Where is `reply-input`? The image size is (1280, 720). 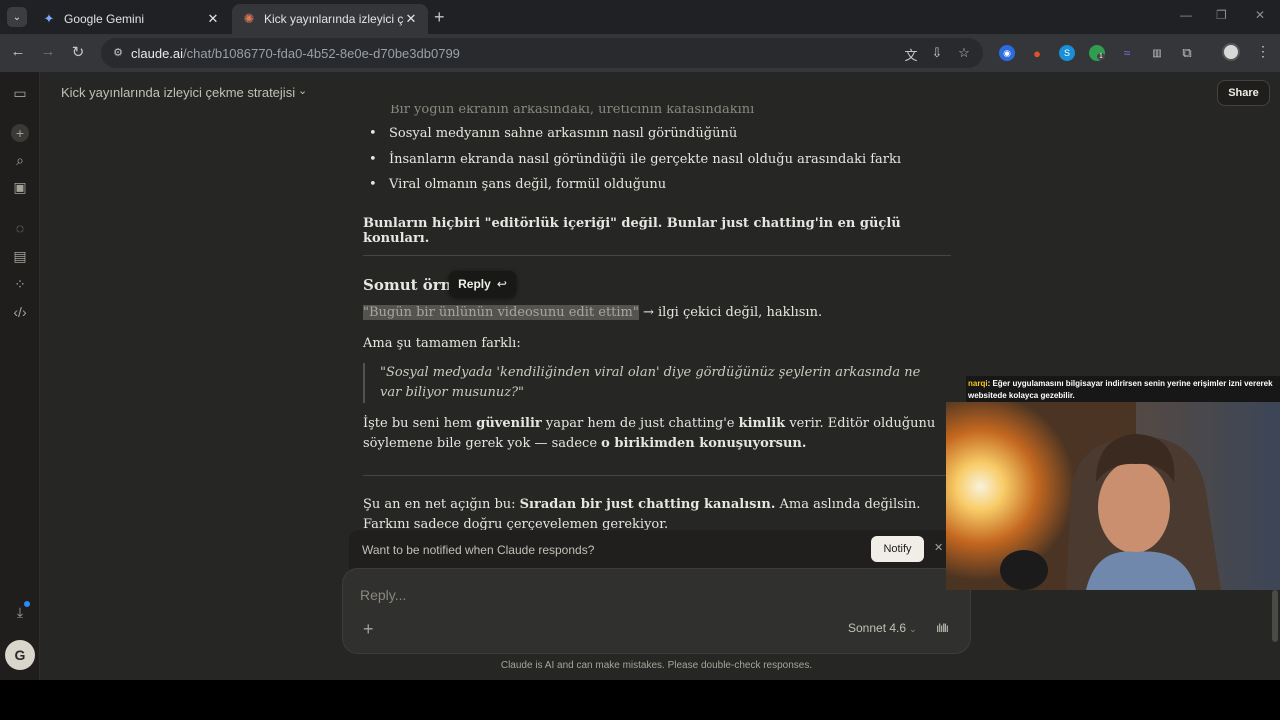
reply-input is located at coordinates (560, 595).